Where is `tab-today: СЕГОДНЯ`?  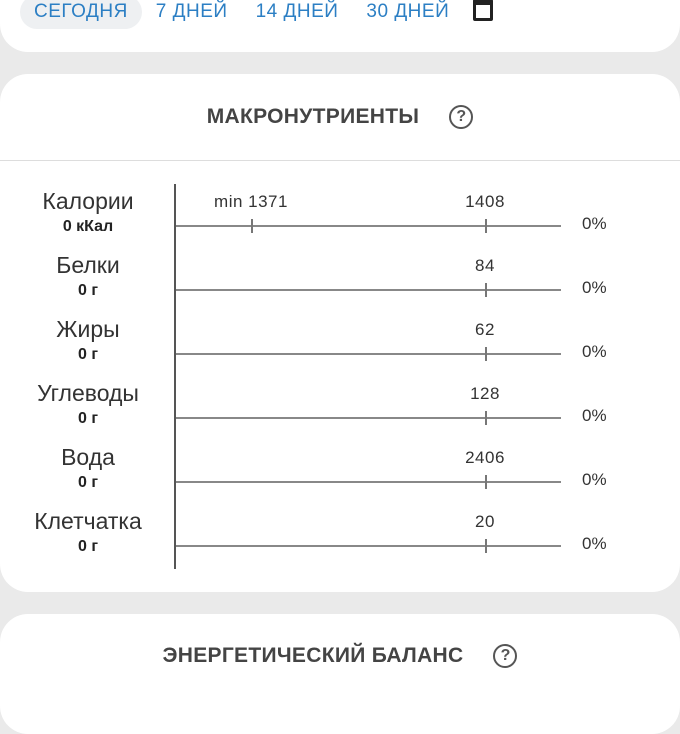
tab-today: СЕГОДНЯ is located at coordinates (81, 14).